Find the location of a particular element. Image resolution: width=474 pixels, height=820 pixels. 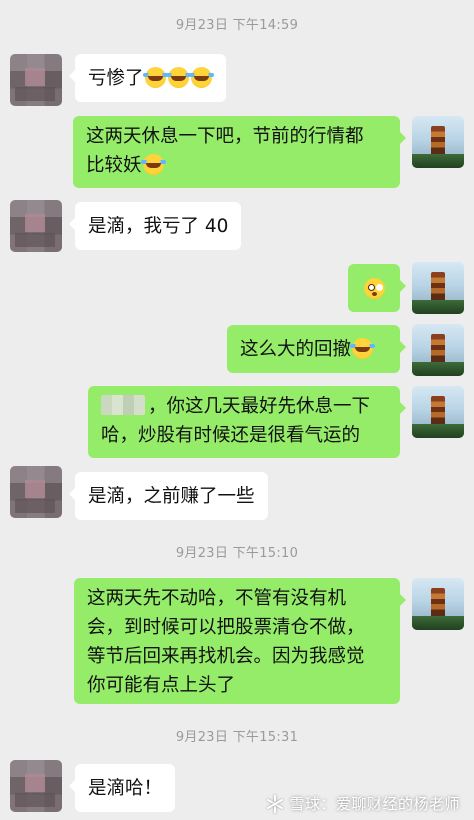

message-text: 等节后回来再找机会。因为我感觉 is located at coordinates (226, 656).